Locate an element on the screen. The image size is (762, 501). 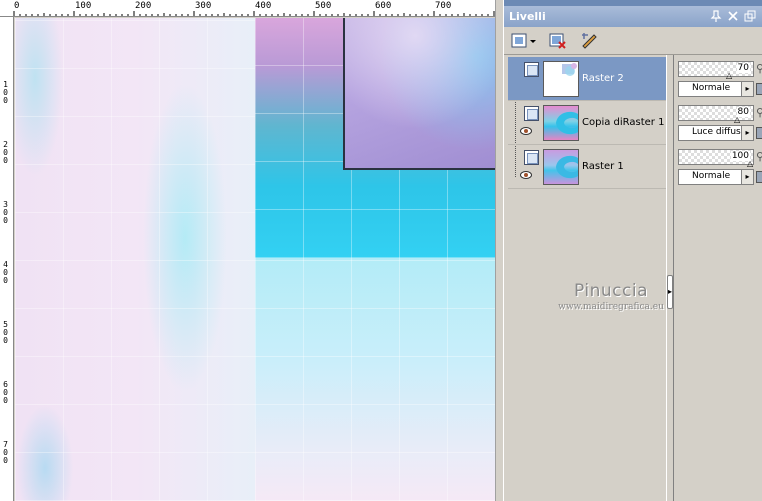
blend-mode-select: Luce diffusa ▸ is located at coordinates (716, 133).